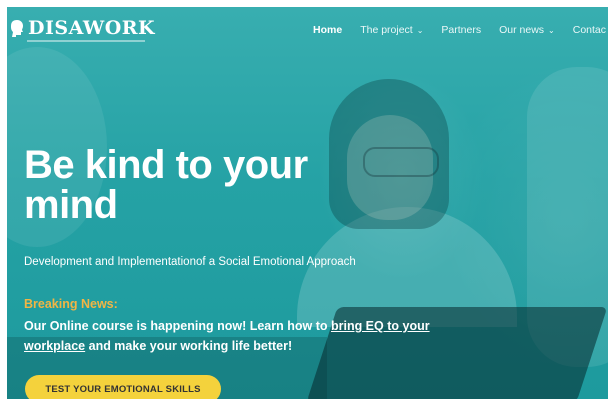  I want to click on nav-the-project-label: The project, so click(386, 30).